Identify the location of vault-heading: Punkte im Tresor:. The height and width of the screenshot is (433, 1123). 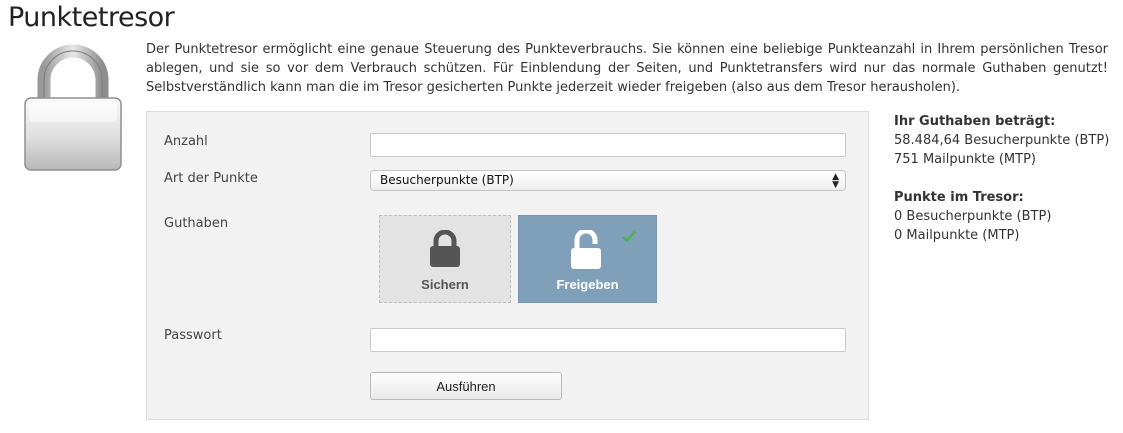
(959, 197).